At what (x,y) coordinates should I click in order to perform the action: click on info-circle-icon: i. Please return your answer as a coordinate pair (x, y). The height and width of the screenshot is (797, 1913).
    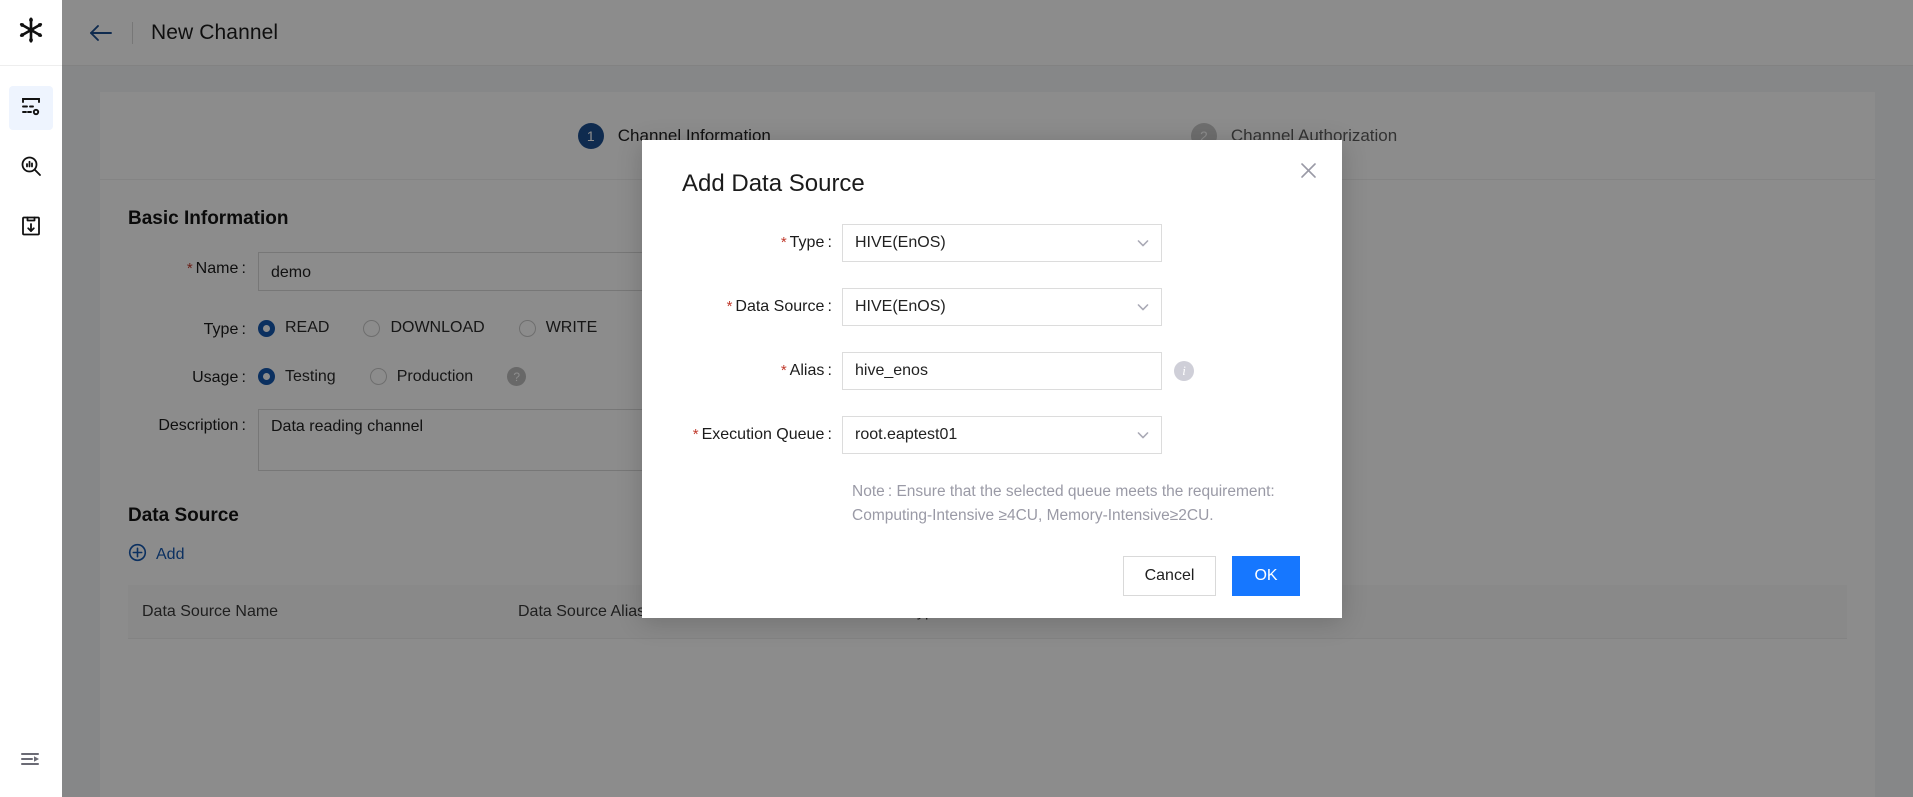
    Looking at the image, I should click on (1184, 371).